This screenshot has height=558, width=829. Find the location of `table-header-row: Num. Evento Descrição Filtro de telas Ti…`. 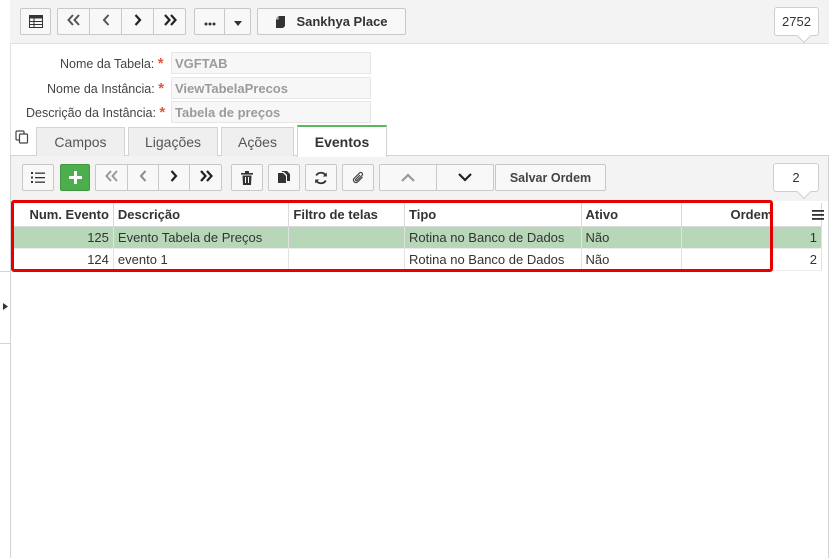

table-header-row: Num. Evento Descrição Filtro de telas Ti… is located at coordinates (418, 215).